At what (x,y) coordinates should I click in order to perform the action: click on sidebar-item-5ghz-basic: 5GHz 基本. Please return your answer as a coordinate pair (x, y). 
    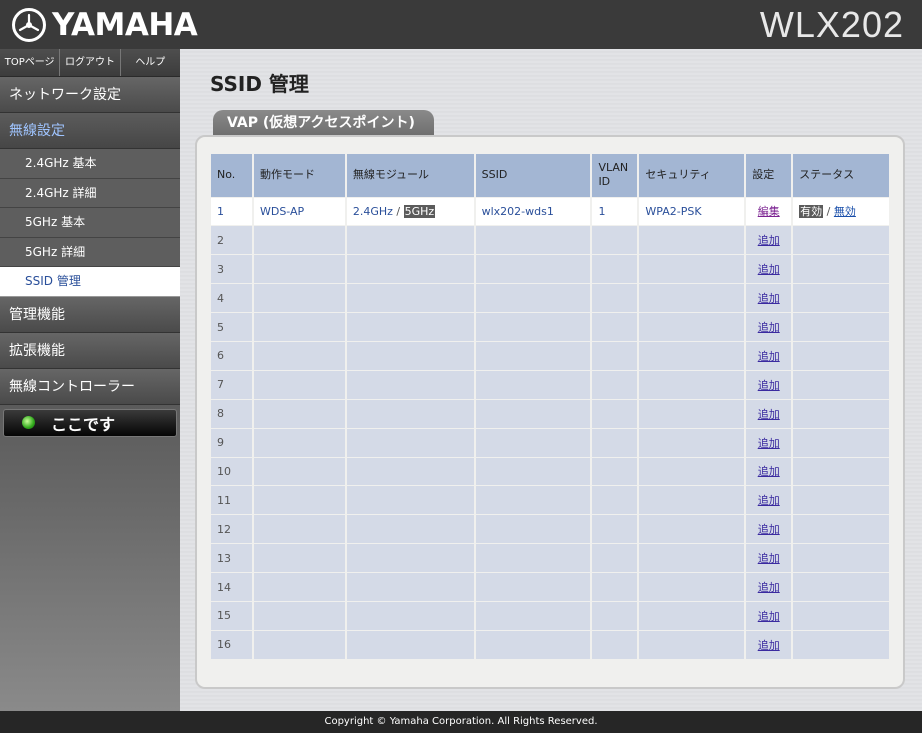
    Looking at the image, I should click on (90, 223).